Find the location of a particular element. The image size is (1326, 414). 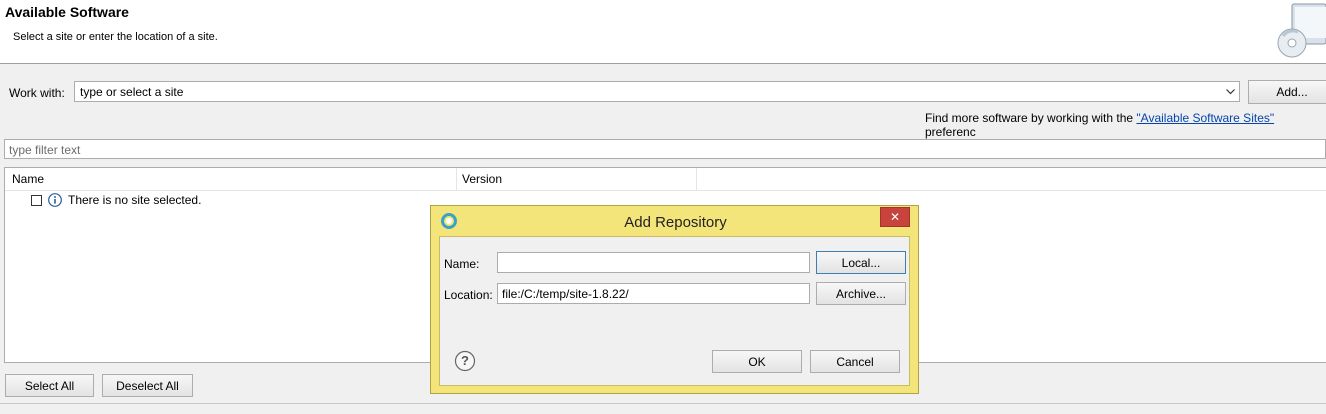

help-symbol: ? is located at coordinates (465, 360).